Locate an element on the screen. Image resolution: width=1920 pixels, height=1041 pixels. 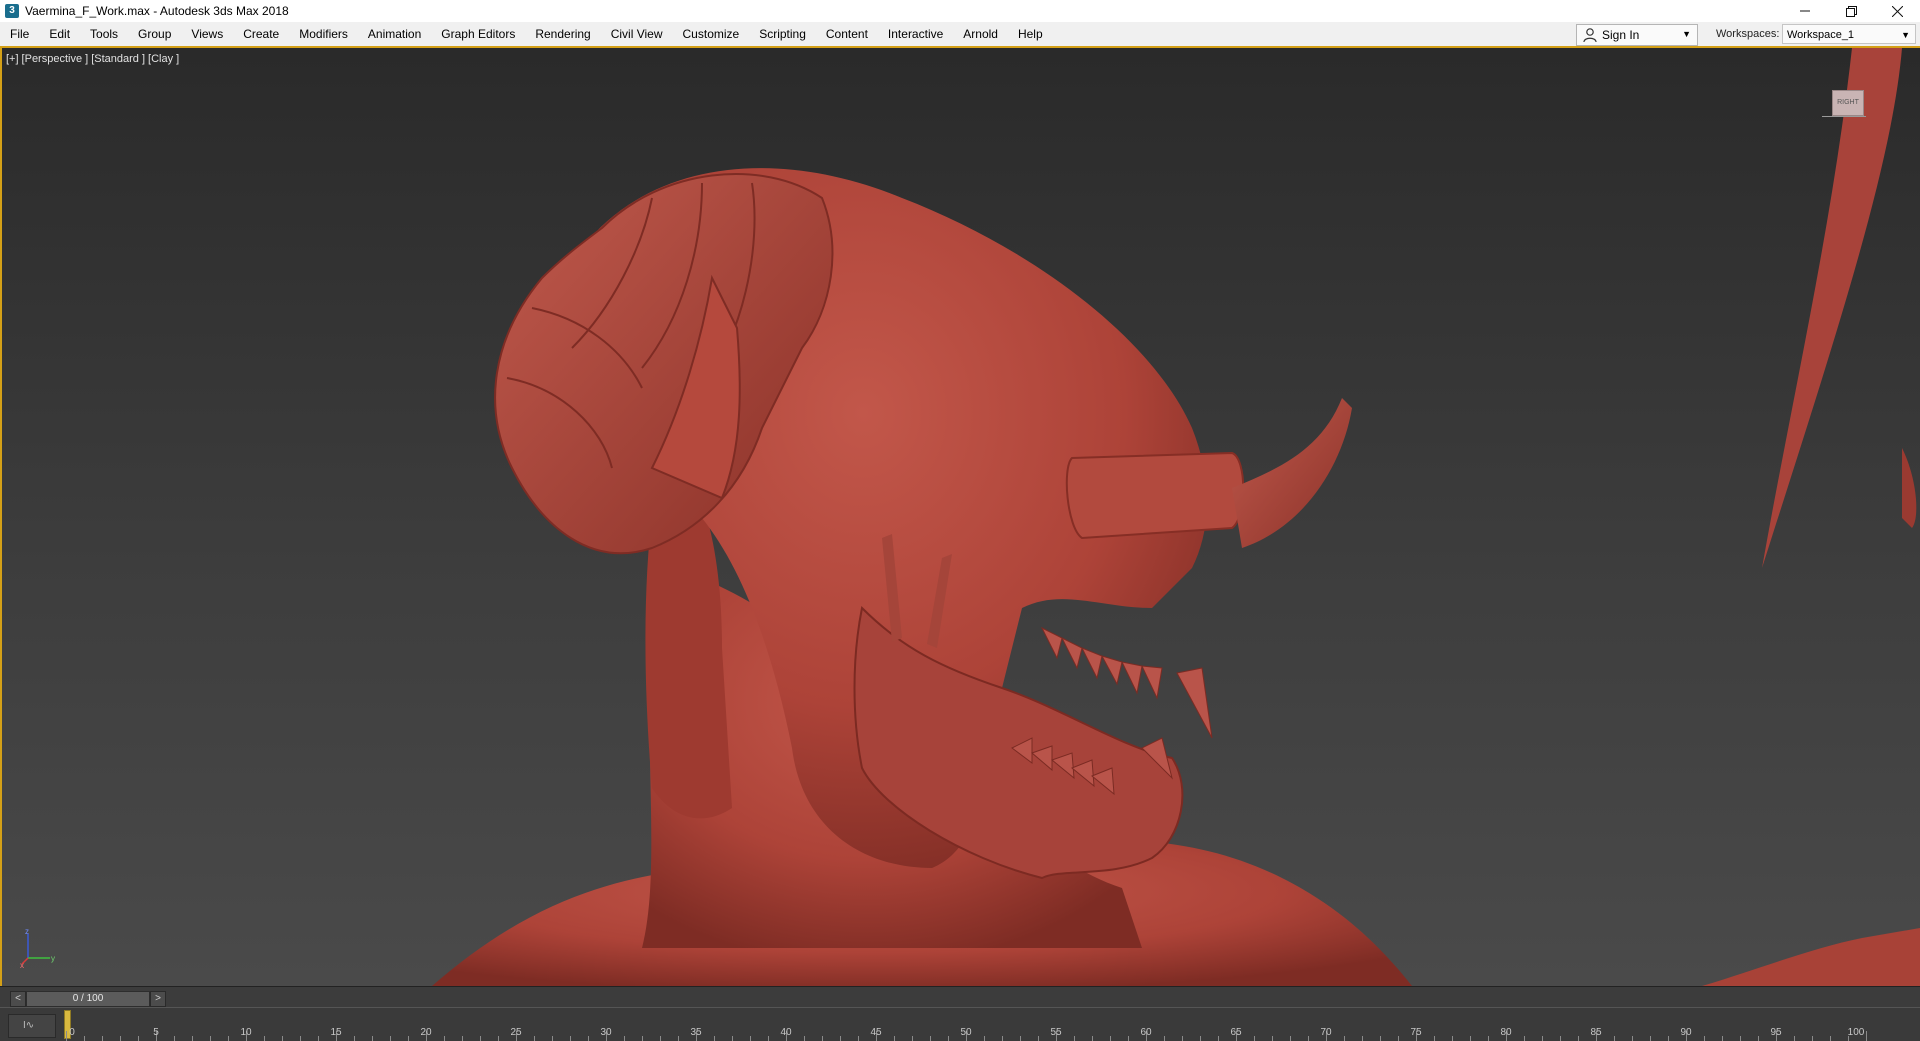
track-tick-label: 80 is located at coordinates (1505, 1032).